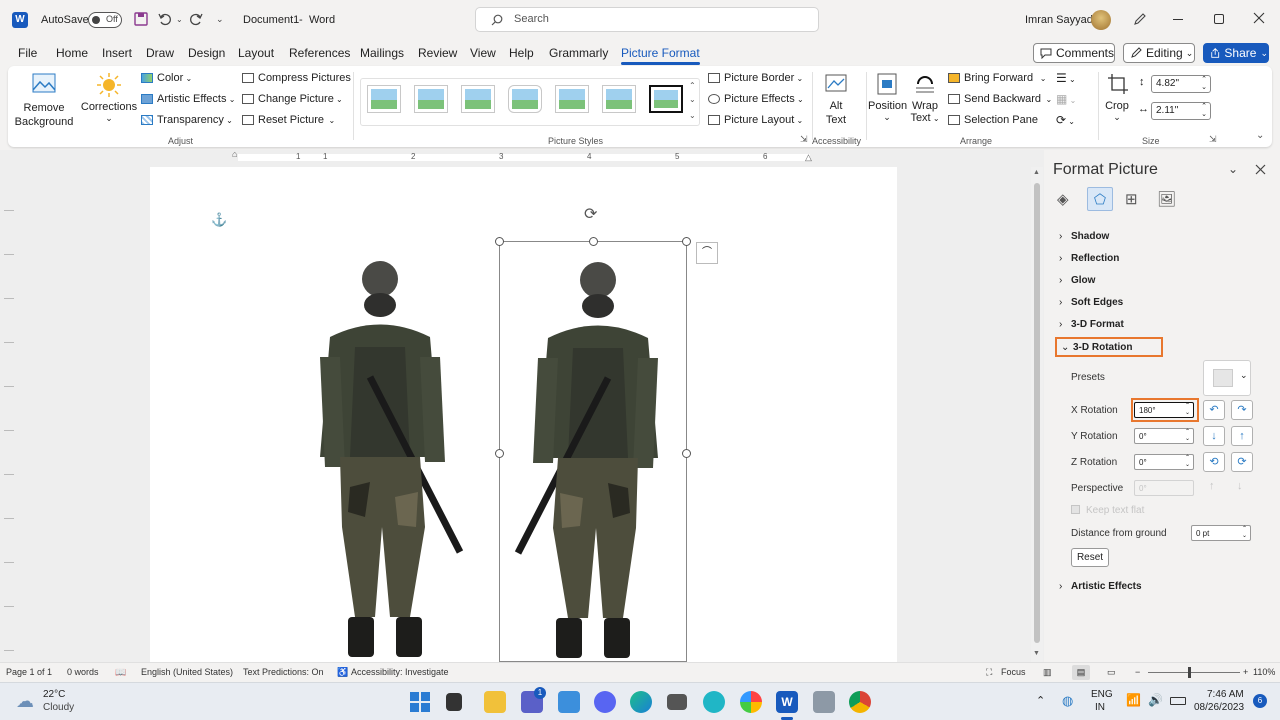 The image size is (1280, 720). What do you see at coordinates (1181, 84) in the screenshot?
I see `height-input: 4.82" ⌃ ⌄` at bounding box center [1181, 84].